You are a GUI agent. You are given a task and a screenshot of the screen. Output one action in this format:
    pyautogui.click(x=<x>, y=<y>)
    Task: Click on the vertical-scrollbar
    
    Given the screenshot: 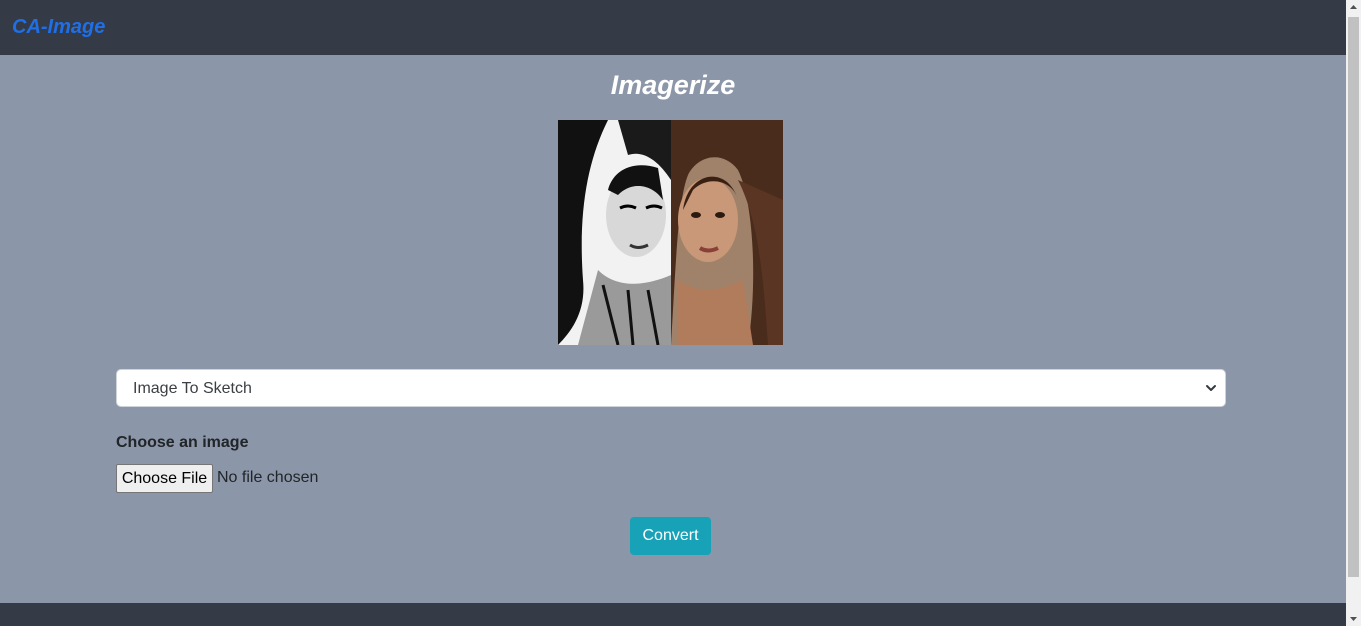 What is the action you would take?
    pyautogui.click(x=1353, y=313)
    